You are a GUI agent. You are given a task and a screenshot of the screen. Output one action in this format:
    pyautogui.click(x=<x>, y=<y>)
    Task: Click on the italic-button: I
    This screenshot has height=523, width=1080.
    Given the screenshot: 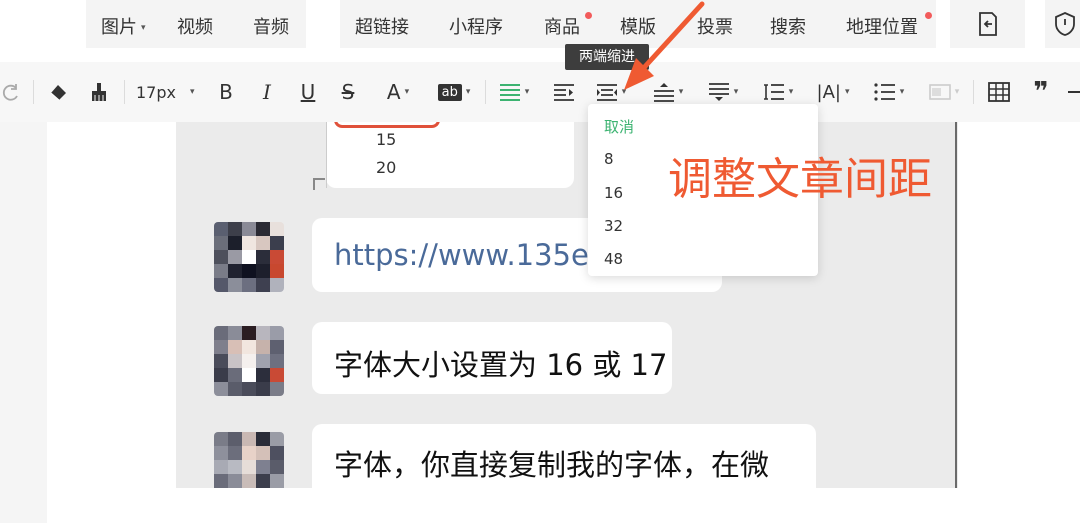 What is the action you would take?
    pyautogui.click(x=267, y=92)
    